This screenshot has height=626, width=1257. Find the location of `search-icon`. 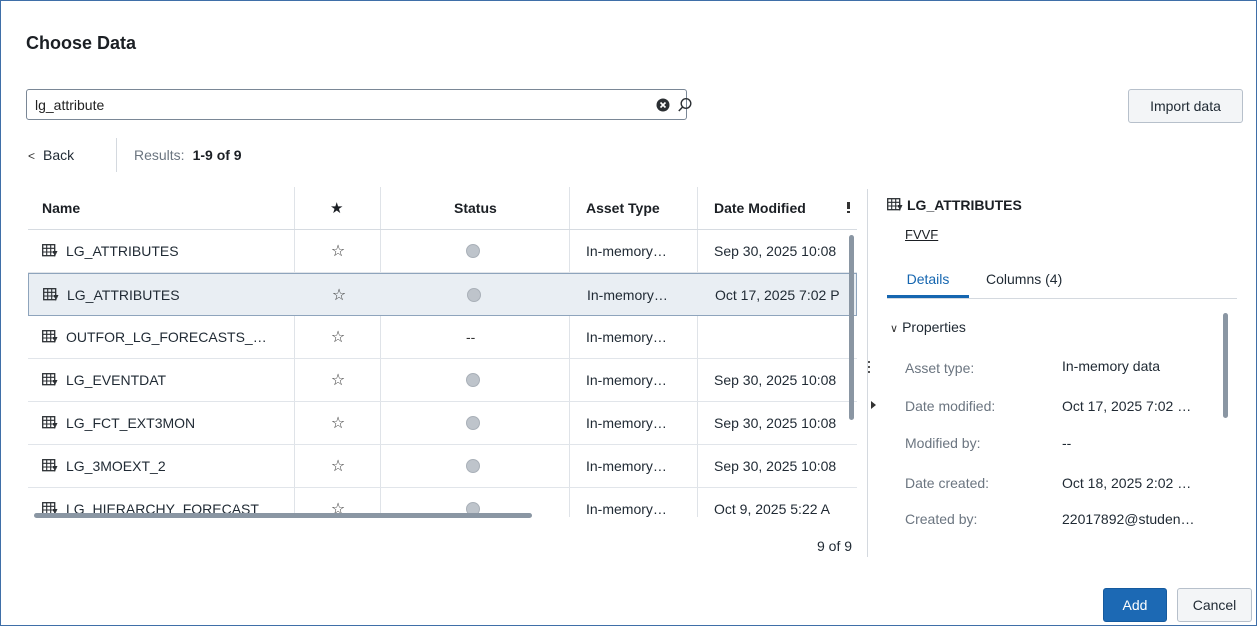

search-icon is located at coordinates (685, 105).